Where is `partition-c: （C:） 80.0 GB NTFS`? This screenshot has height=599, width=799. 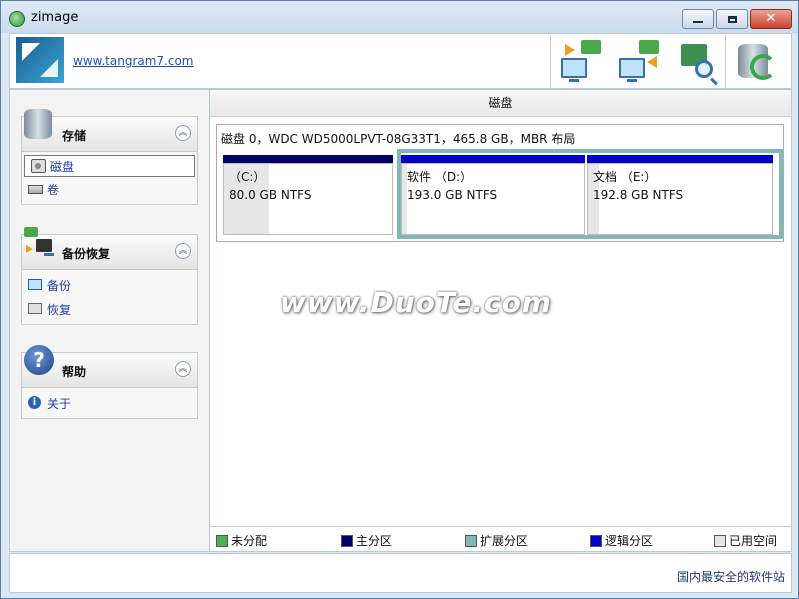
partition-c: （C:） 80.0 GB NTFS is located at coordinates (308, 197).